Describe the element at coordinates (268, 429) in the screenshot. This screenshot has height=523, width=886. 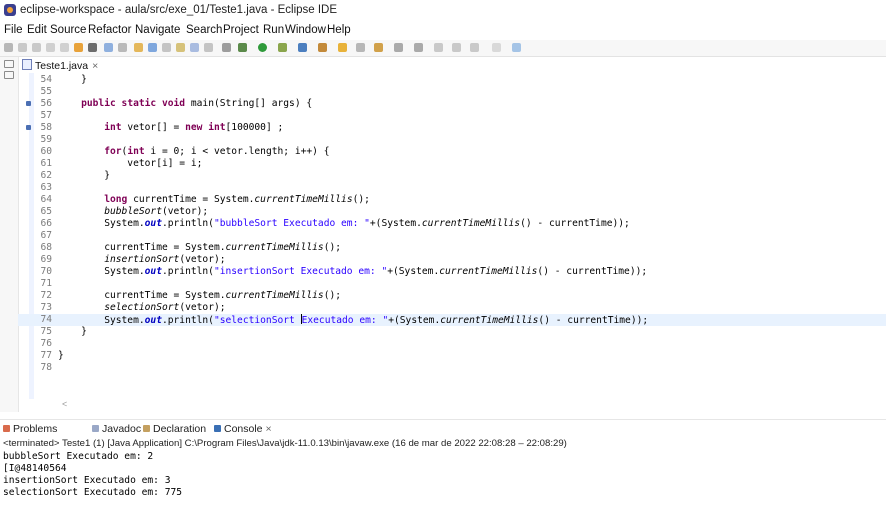
I see `close-console-icon: ×` at that location.